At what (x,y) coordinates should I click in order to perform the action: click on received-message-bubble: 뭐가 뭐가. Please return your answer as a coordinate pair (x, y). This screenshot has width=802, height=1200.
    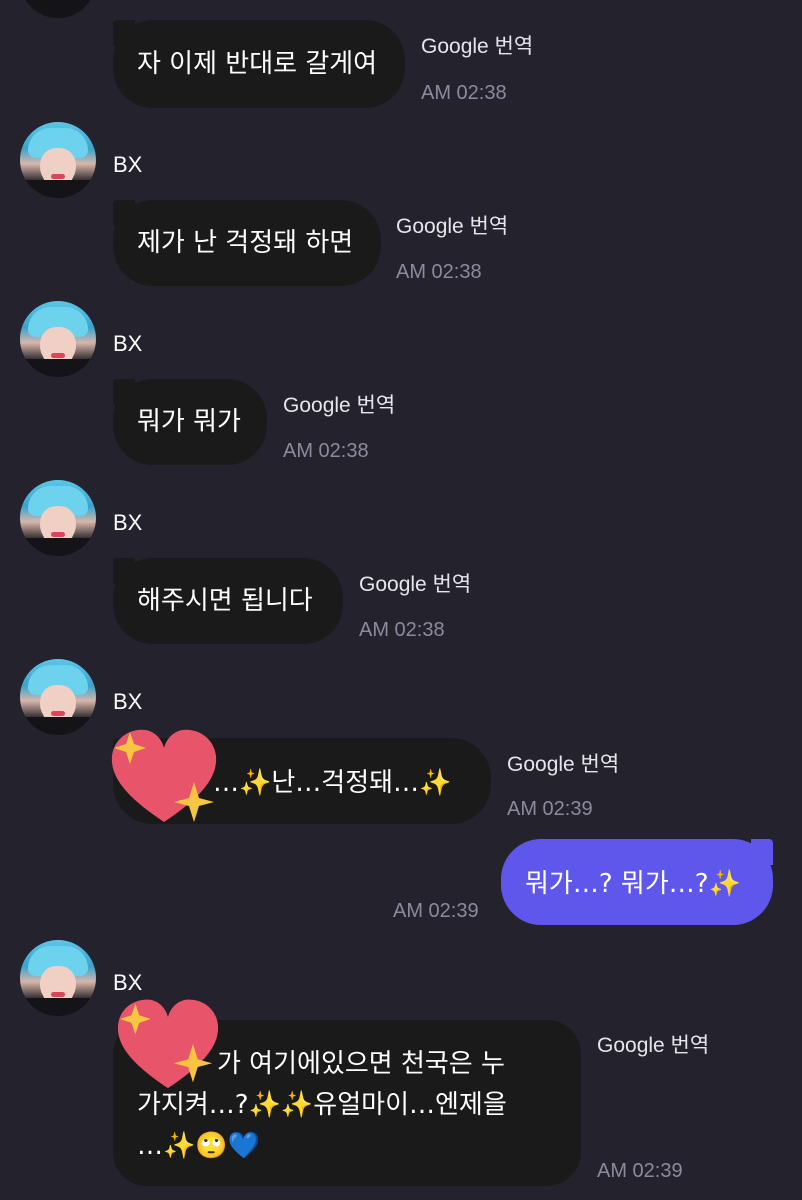
    Looking at the image, I should click on (190, 422).